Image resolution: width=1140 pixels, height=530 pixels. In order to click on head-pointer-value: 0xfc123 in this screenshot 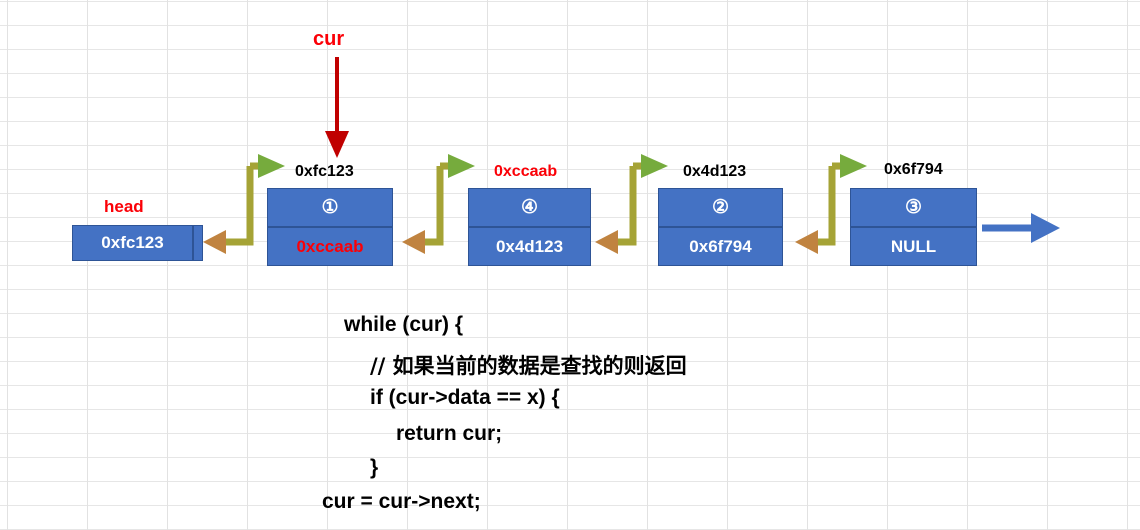, I will do `click(132, 242)`.